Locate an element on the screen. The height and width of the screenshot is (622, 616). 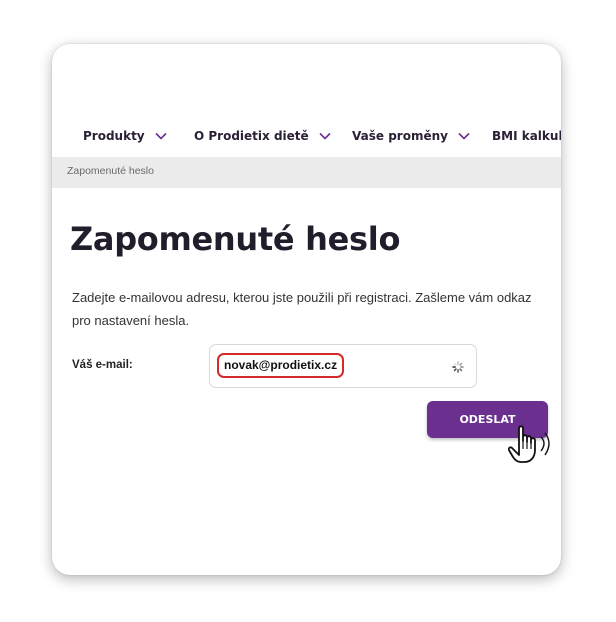
nav-item-label: O Prodietix dietě is located at coordinates (251, 136).